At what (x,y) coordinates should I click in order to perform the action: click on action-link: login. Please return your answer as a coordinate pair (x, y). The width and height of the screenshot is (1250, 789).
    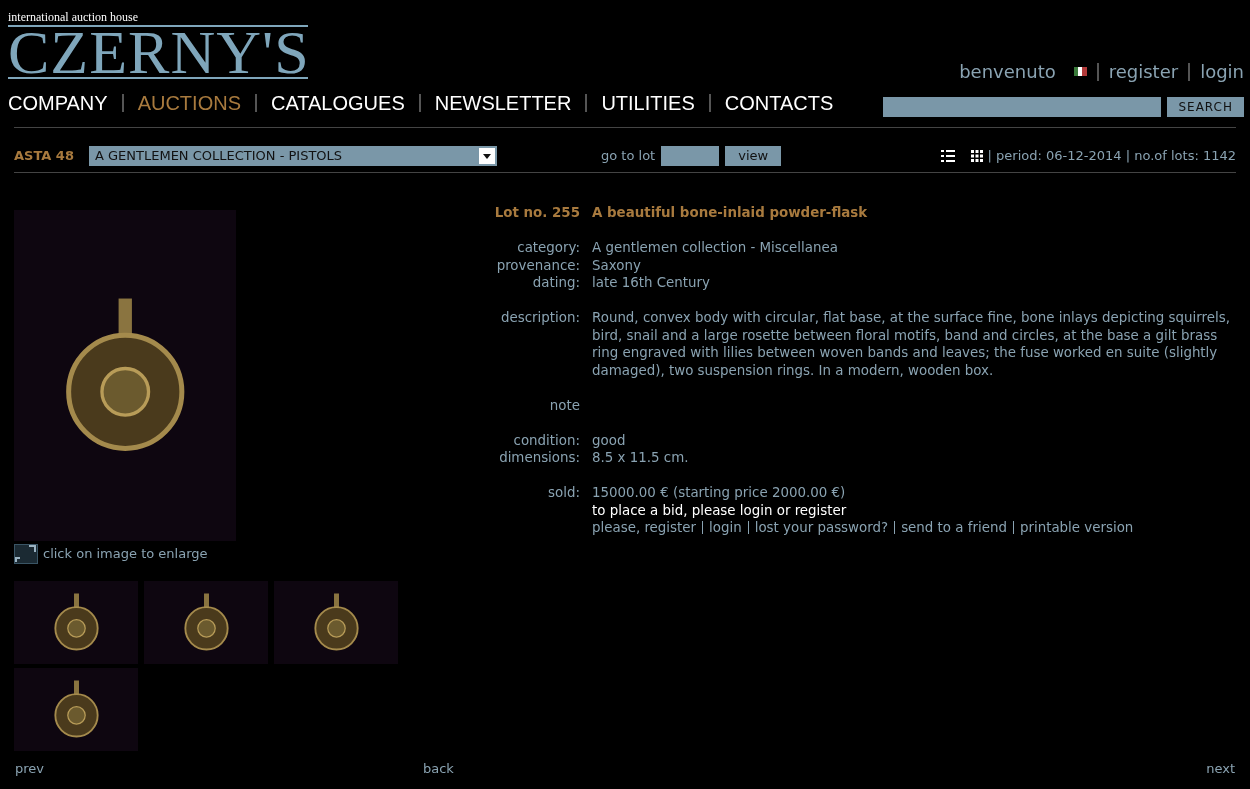
    Looking at the image, I should click on (725, 528).